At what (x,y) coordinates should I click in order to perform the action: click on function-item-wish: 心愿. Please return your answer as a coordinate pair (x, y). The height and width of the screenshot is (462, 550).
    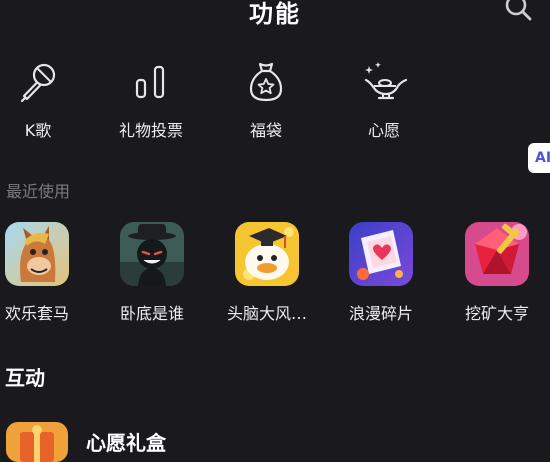
    Looking at the image, I should click on (384, 99).